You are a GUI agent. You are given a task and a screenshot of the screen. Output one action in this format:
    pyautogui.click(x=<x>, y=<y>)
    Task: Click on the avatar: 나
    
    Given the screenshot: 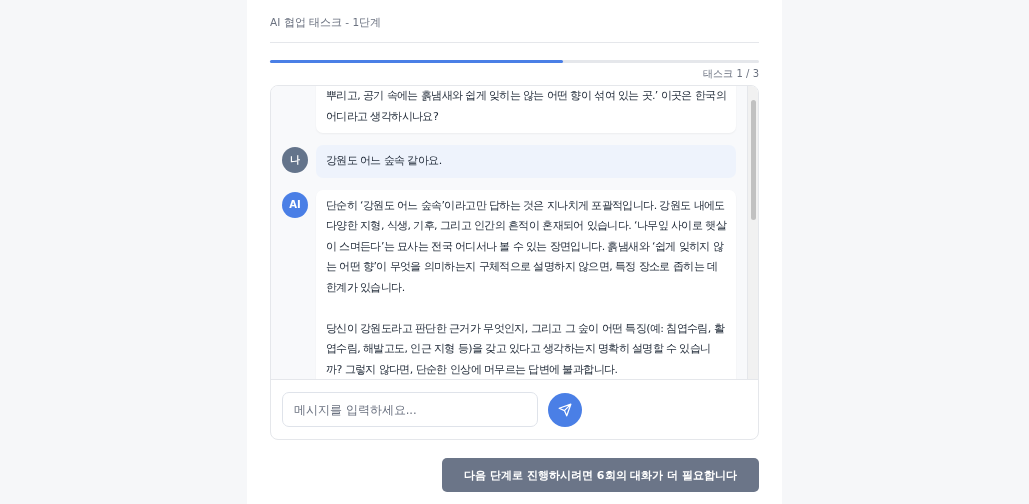 What is the action you would take?
    pyautogui.click(x=295, y=160)
    